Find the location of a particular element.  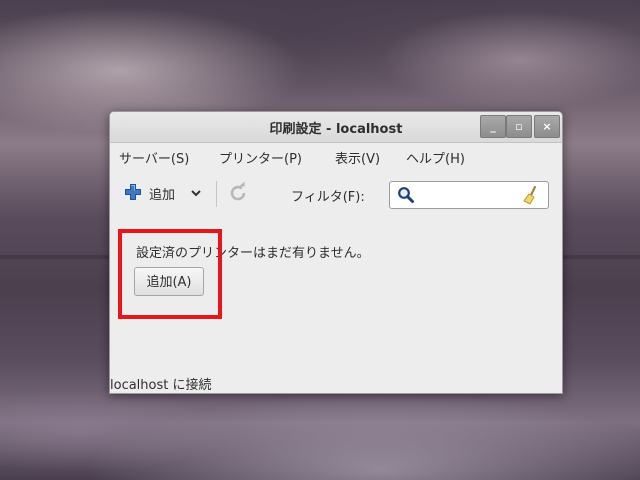

menu-view: 表示(V) is located at coordinates (357, 157).